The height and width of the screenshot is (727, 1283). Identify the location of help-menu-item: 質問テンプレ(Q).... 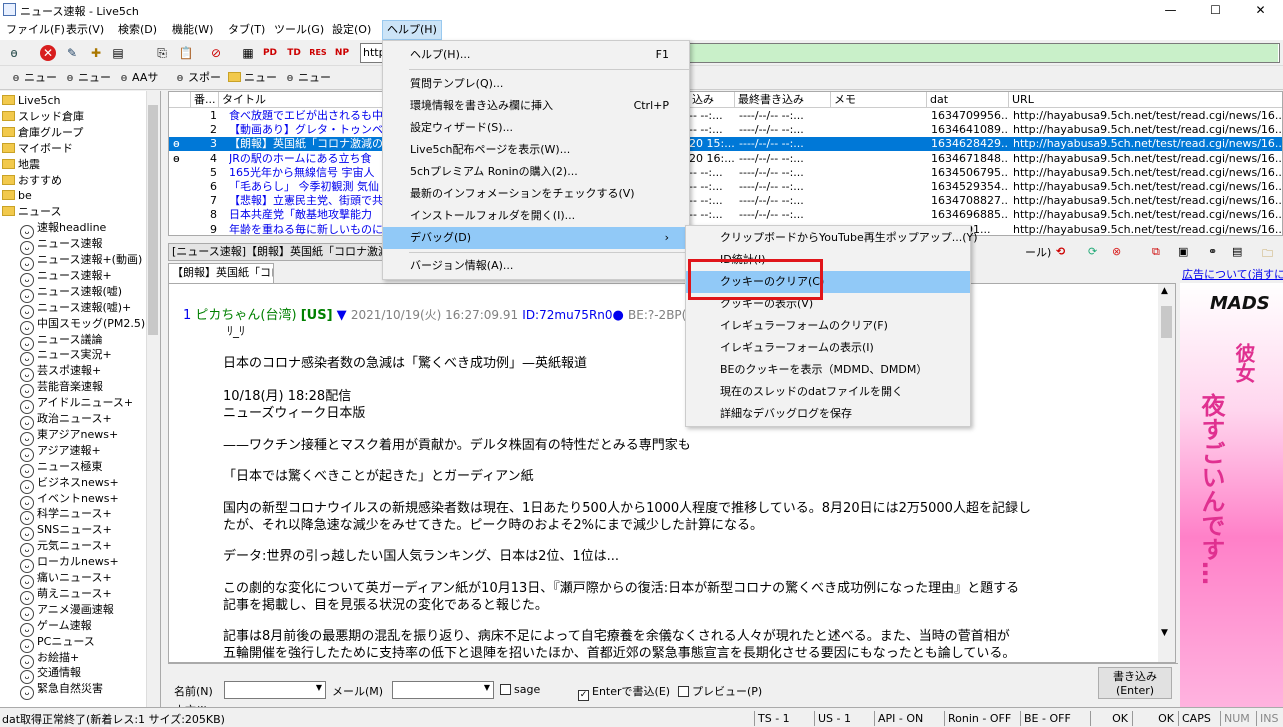
(536, 84).